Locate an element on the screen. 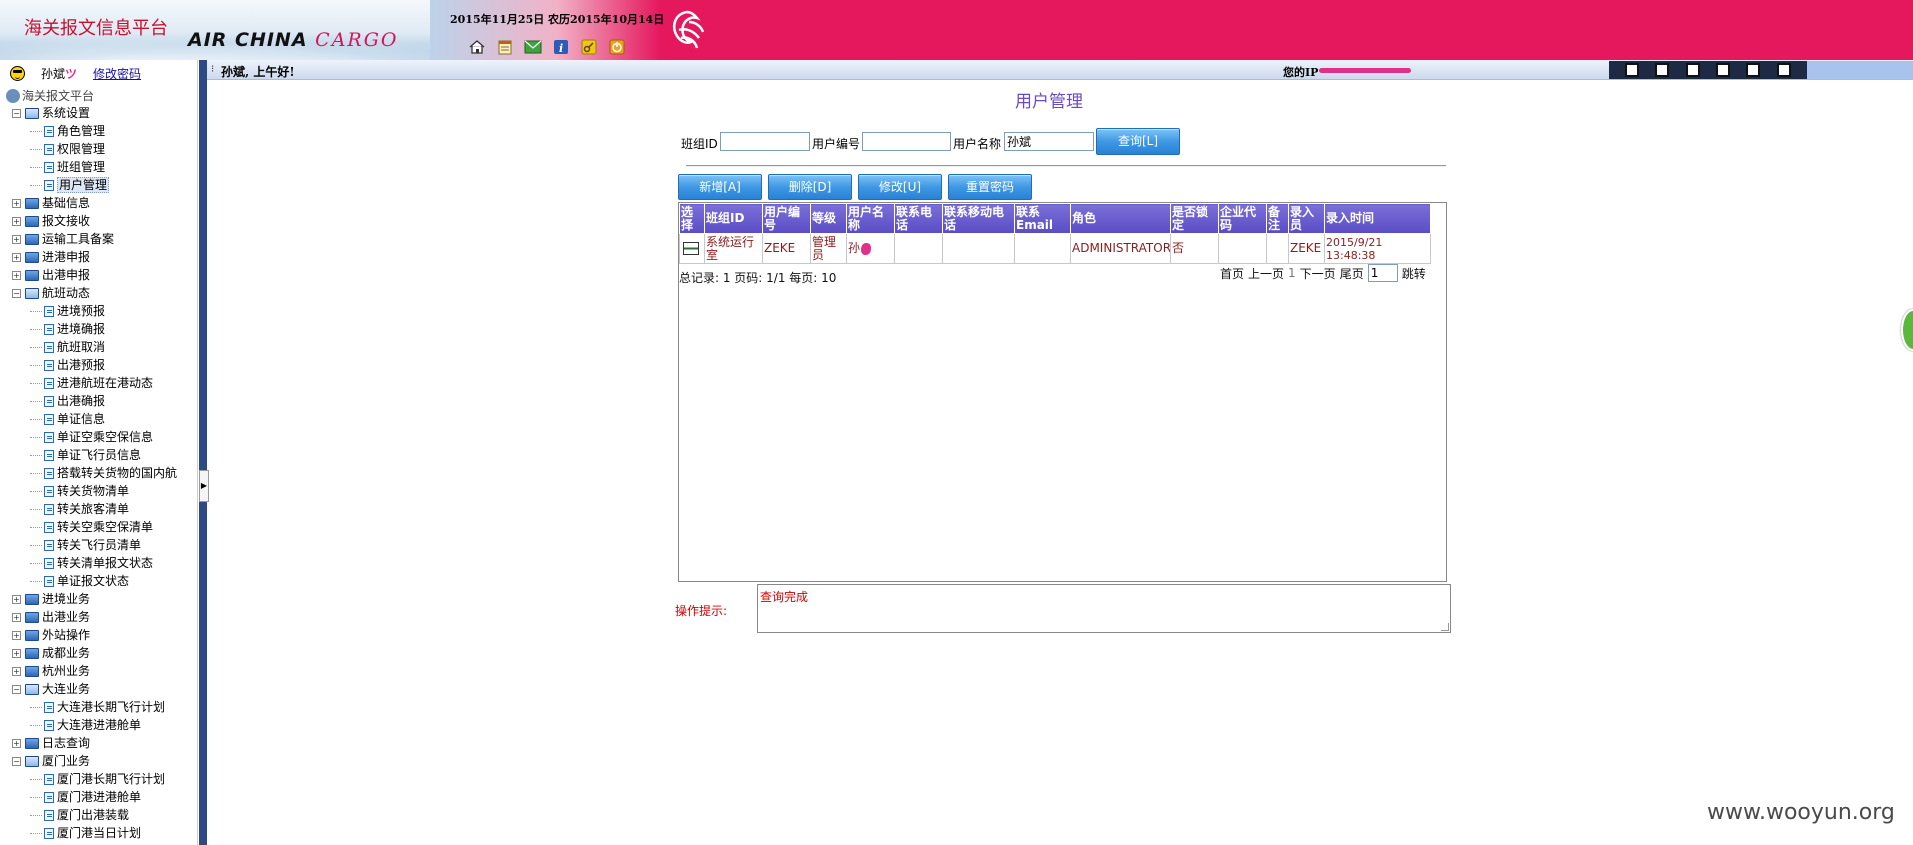  tree-node: − 大连业务 is located at coordinates (101, 689).